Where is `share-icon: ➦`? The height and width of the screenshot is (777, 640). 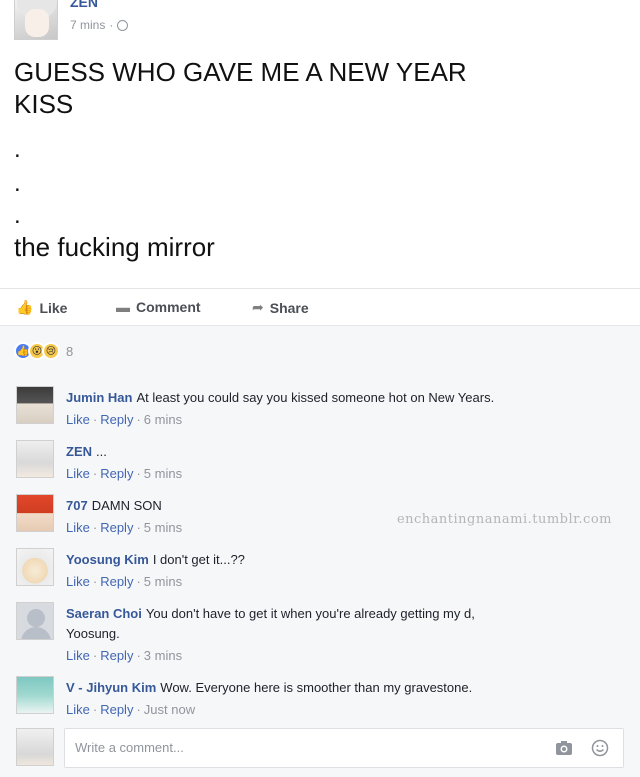 share-icon: ➦ is located at coordinates (258, 307).